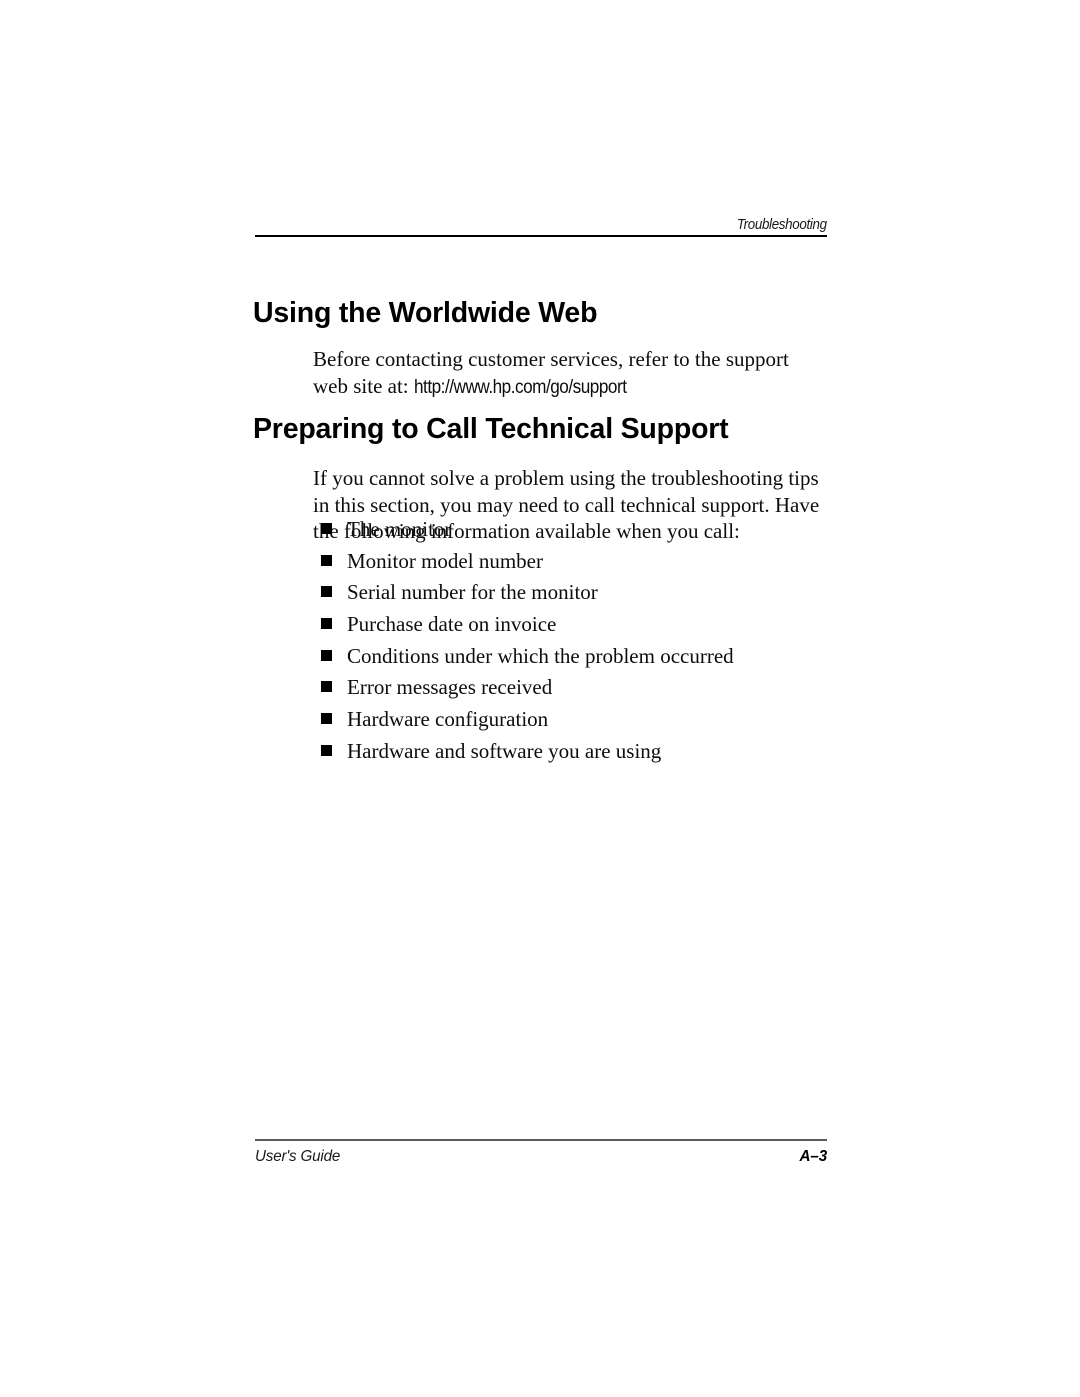 This screenshot has height=1397, width=1080. Describe the element at coordinates (541, 225) in the screenshot. I see `running-header: Troubleshooting` at that location.